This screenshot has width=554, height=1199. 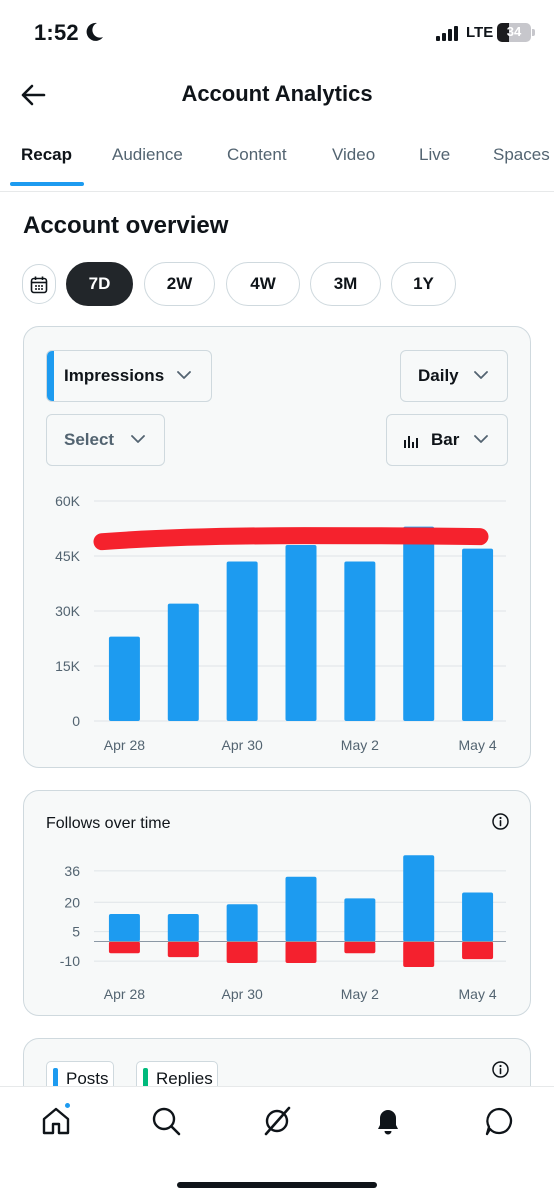 I want to click on section-title: Account overview, so click(x=126, y=225).